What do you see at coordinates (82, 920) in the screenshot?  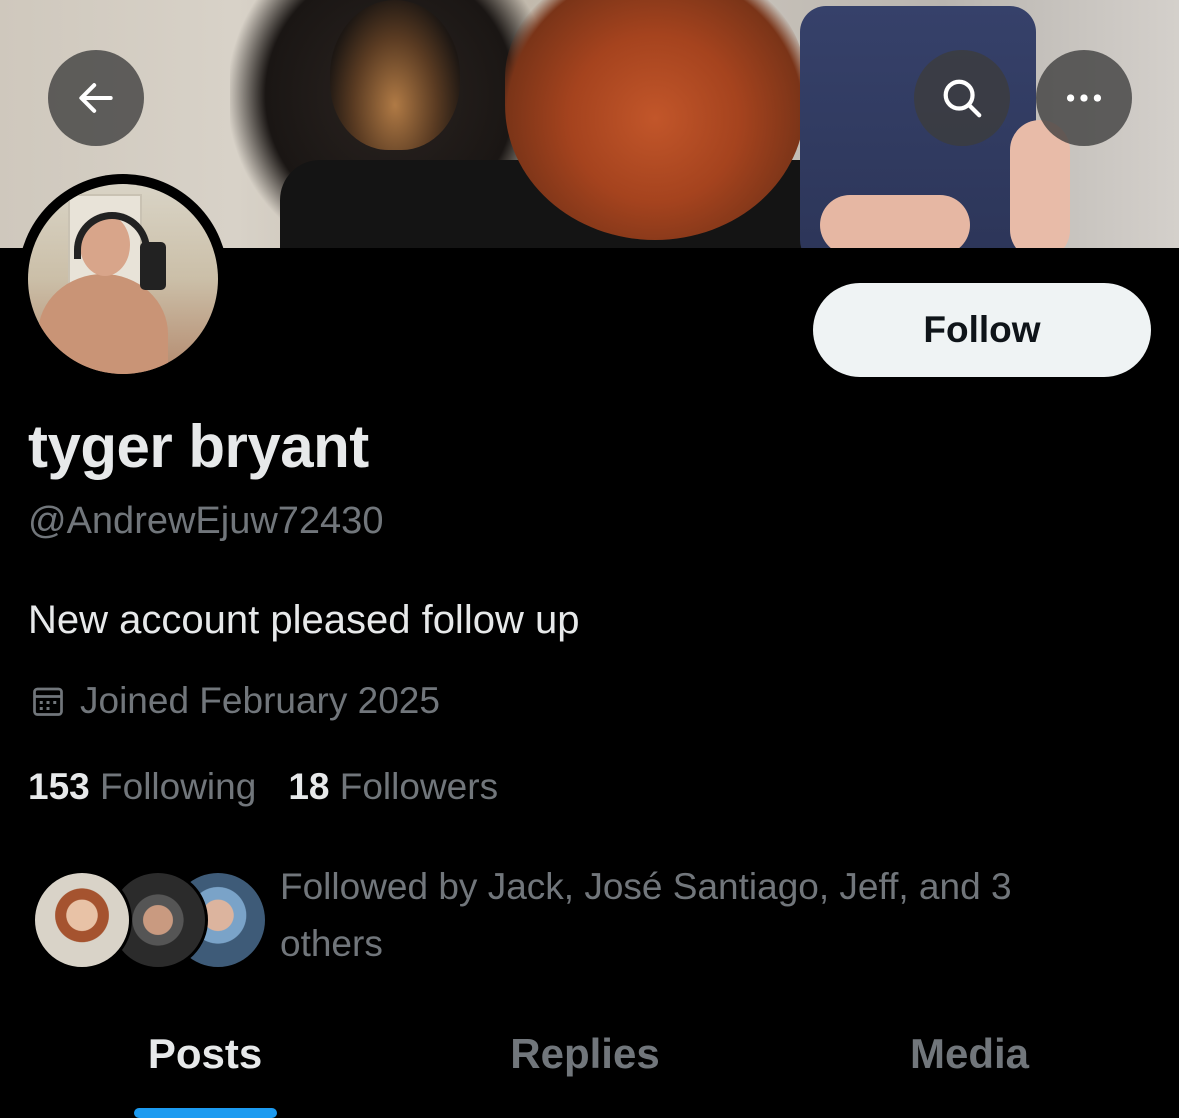 I see `follower-avatar` at bounding box center [82, 920].